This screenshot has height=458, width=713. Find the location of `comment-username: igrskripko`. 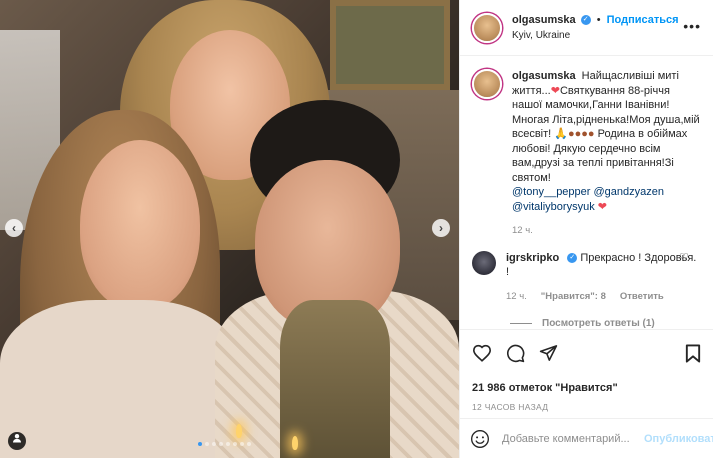

comment-username: igrskripko is located at coordinates (532, 258).